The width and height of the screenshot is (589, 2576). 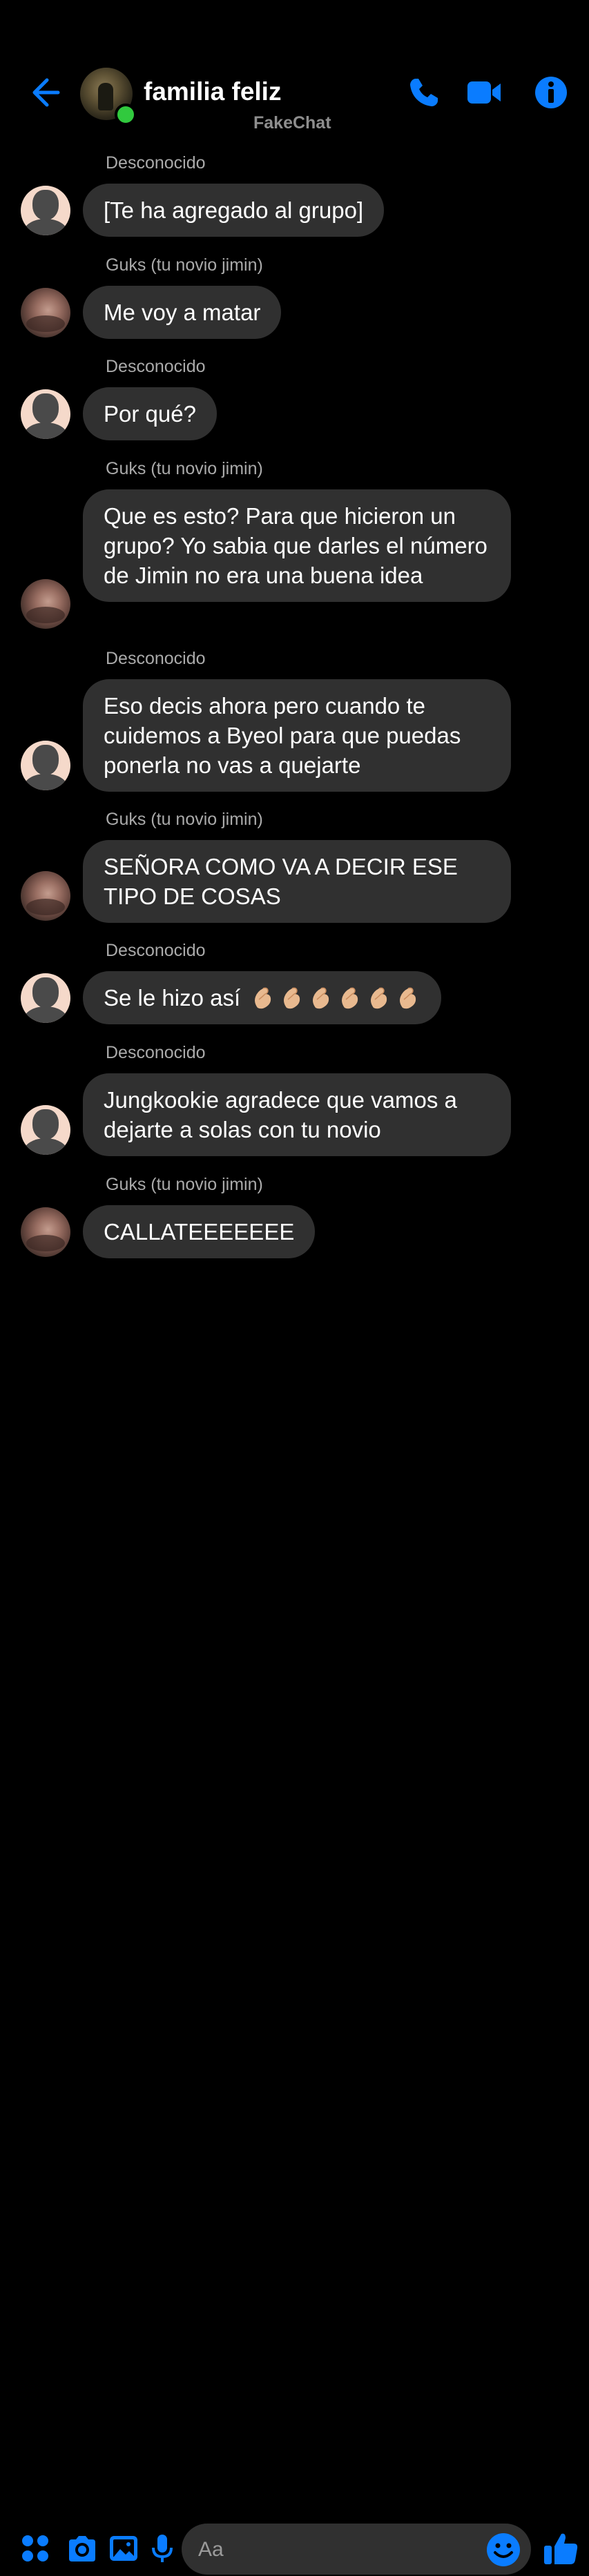 I want to click on grid-dots-icon, so click(x=35, y=2548).